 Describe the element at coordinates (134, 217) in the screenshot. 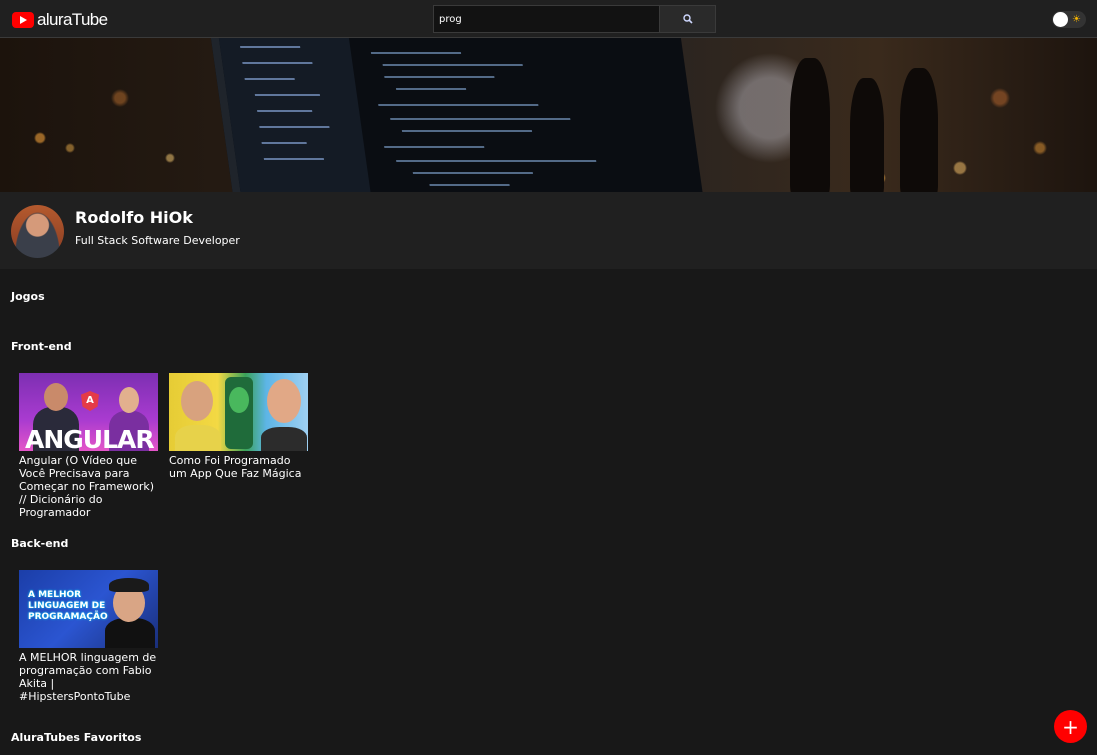

I see `channel-name: Rodolfo HiOk` at that location.